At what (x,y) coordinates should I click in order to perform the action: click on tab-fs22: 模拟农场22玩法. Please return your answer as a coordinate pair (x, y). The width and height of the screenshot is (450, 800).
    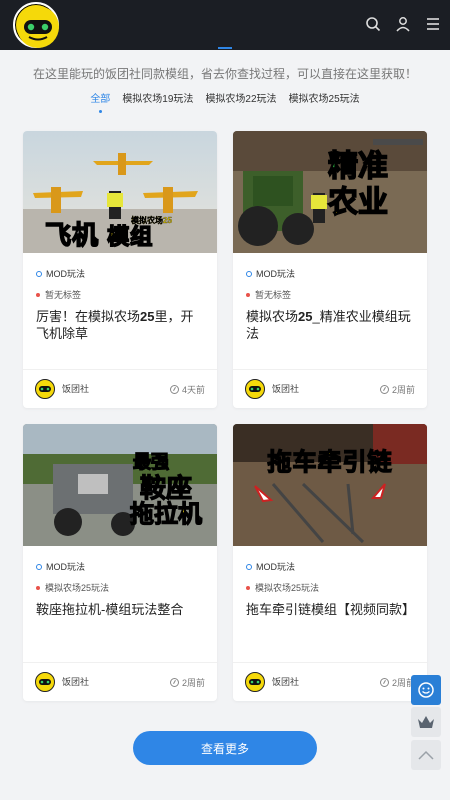
    Looking at the image, I should click on (240, 101).